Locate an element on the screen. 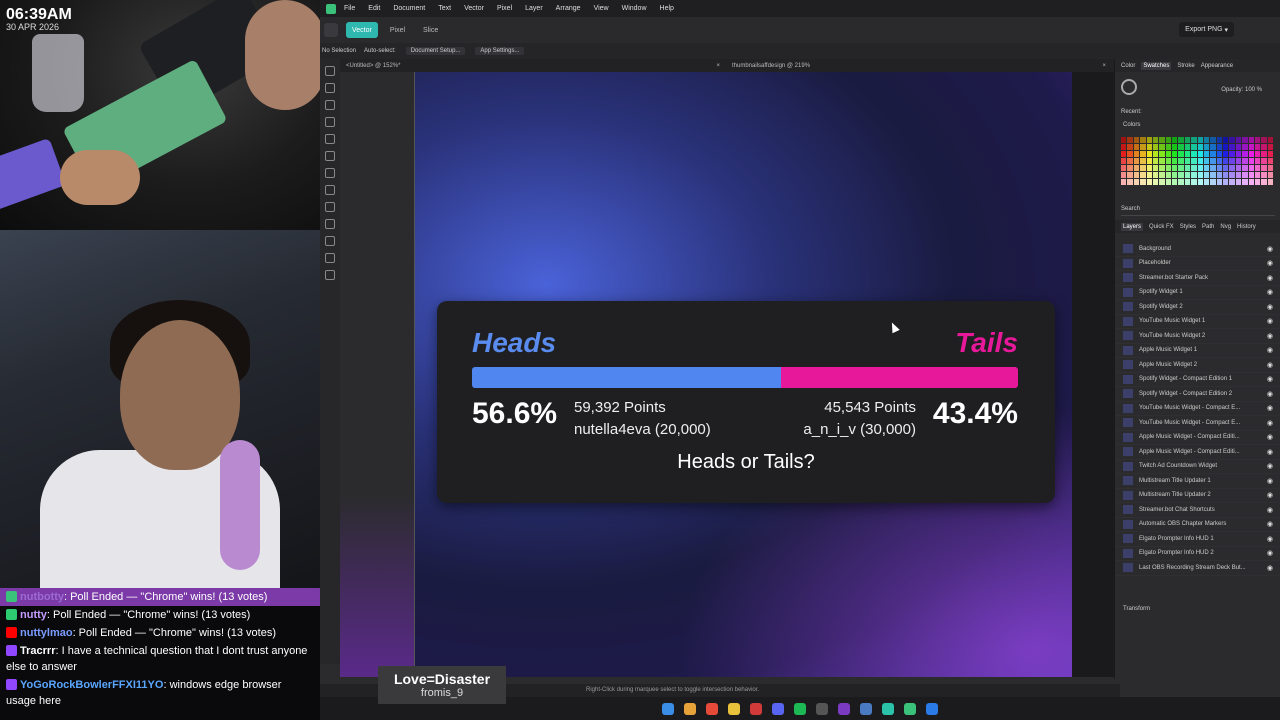  layer-row: Apple Music Widget 1 ◉ is located at coordinates (1197, 351).